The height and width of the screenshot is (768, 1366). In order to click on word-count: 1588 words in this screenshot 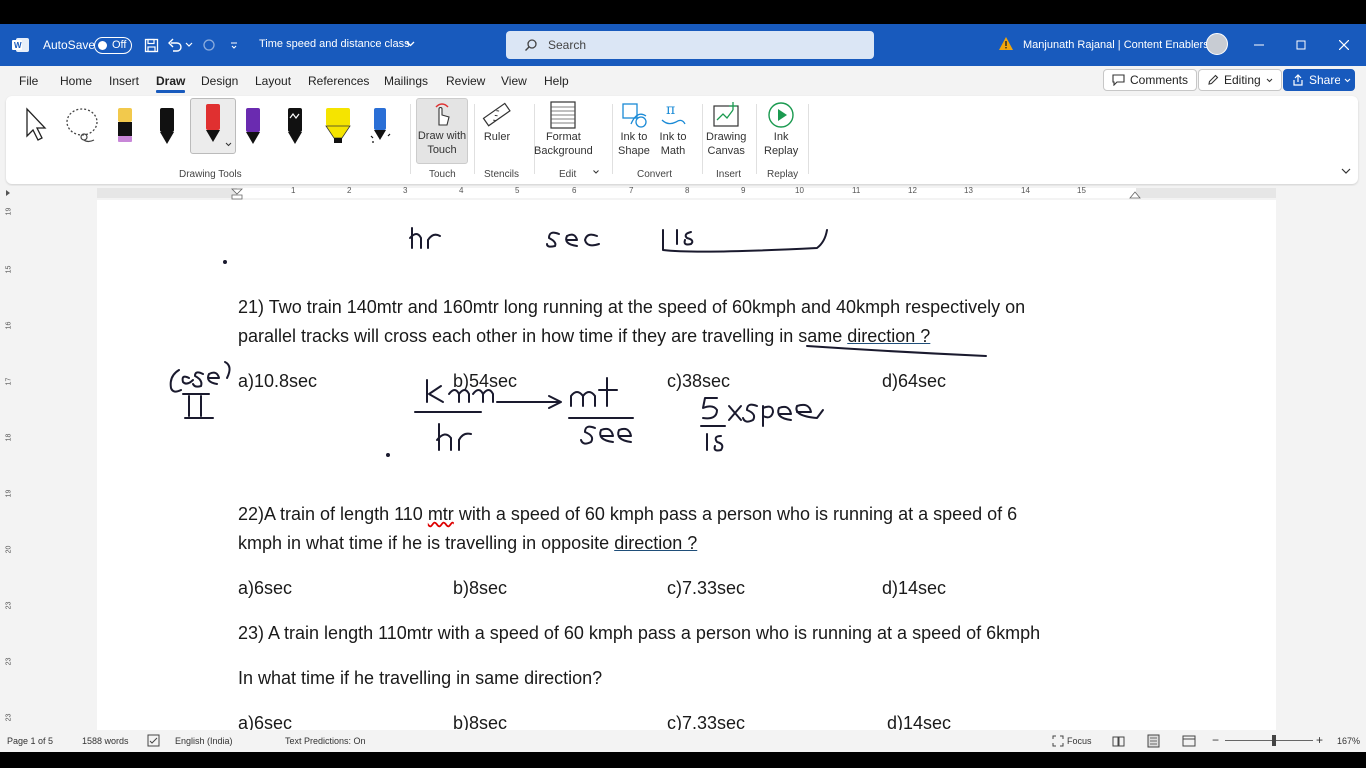, I will do `click(105, 741)`.